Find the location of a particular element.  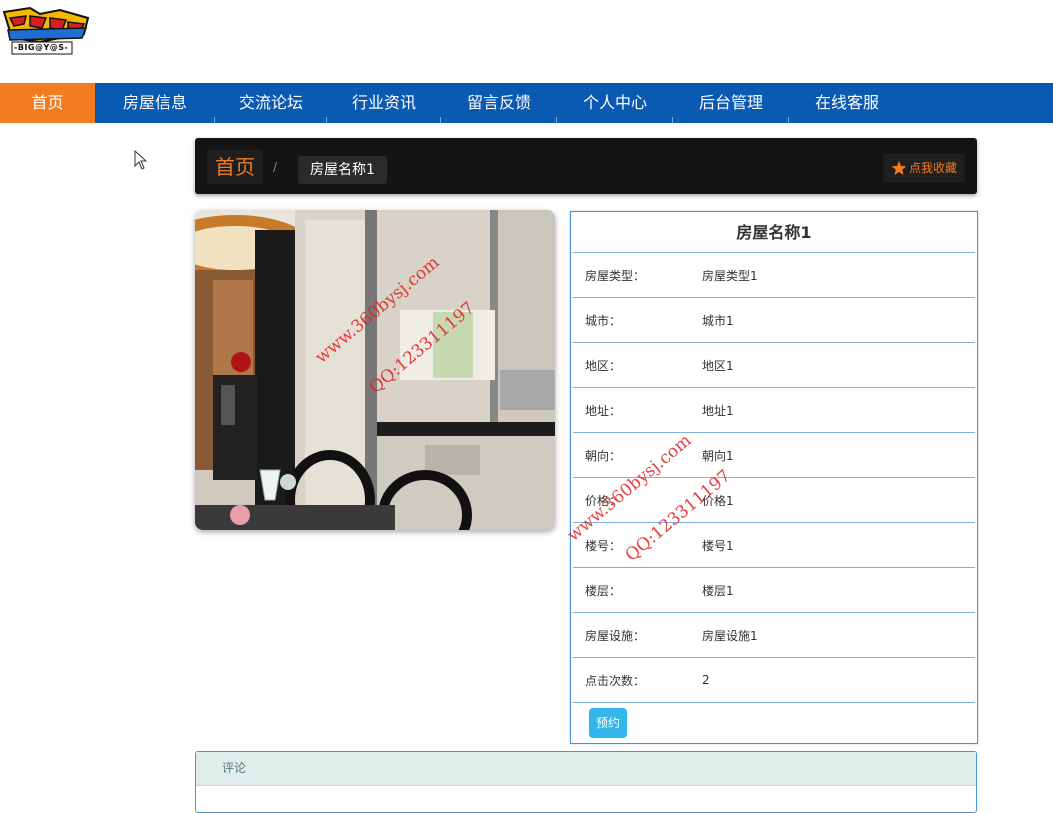

house-photo is located at coordinates (375, 370).